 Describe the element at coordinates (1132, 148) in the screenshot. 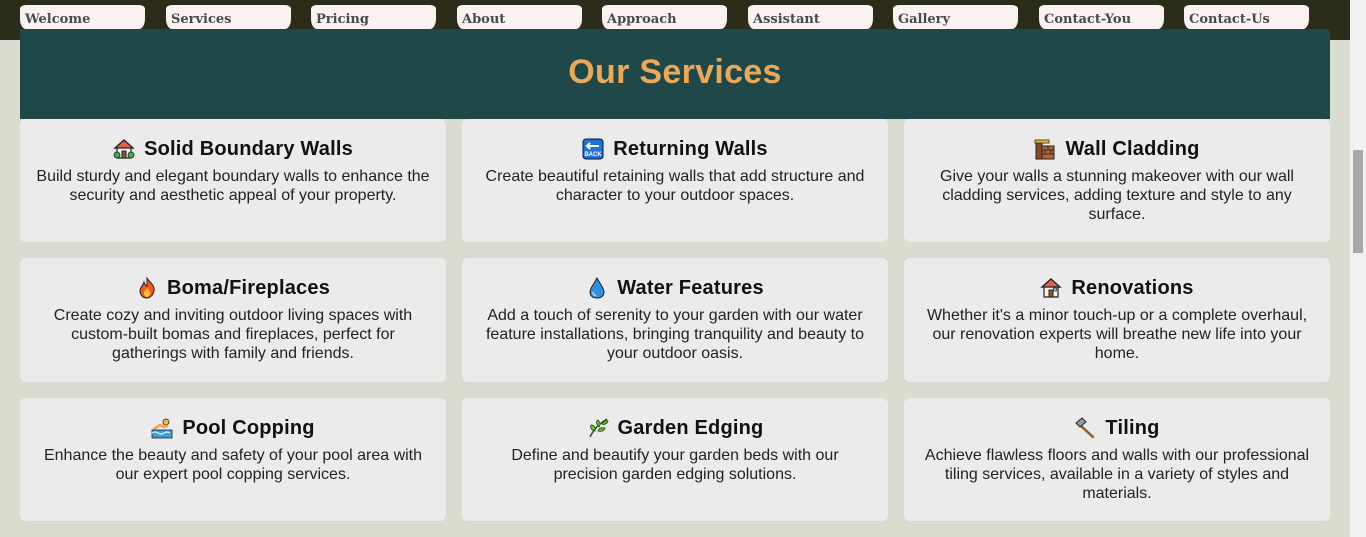

I see `card-title: Wall Cladding` at that location.